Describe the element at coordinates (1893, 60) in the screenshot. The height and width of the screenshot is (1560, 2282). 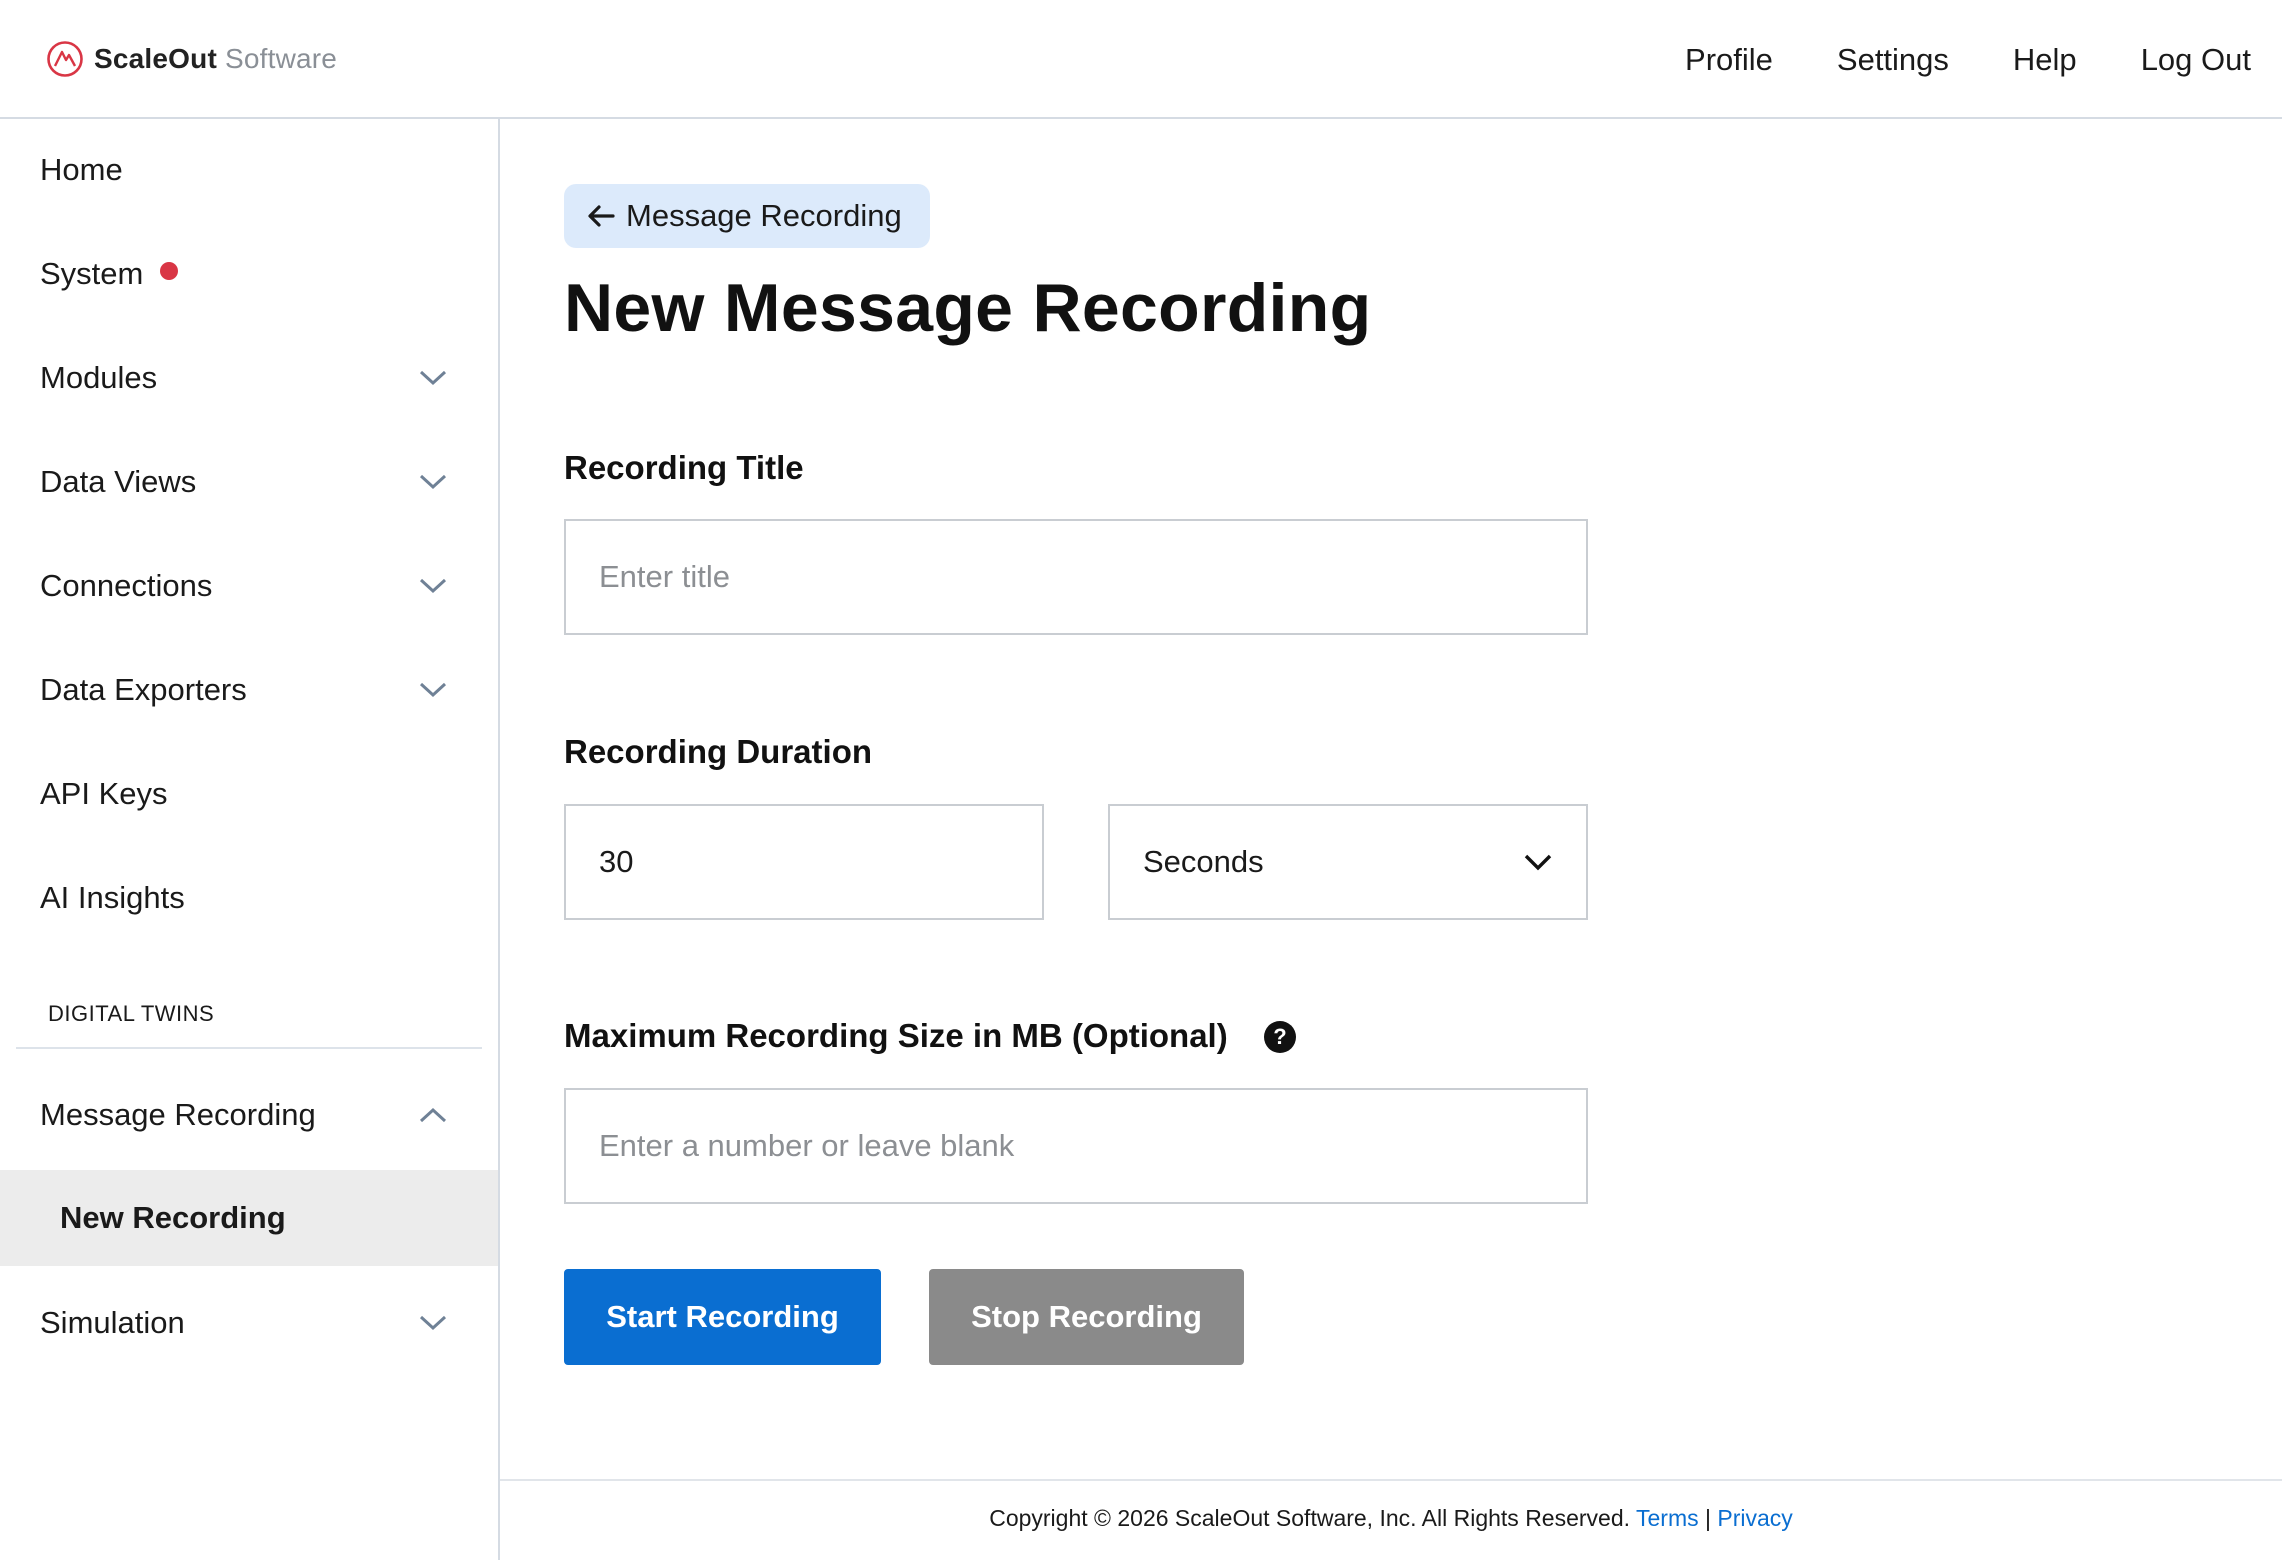
I see `nav-settings-link: Settings` at that location.